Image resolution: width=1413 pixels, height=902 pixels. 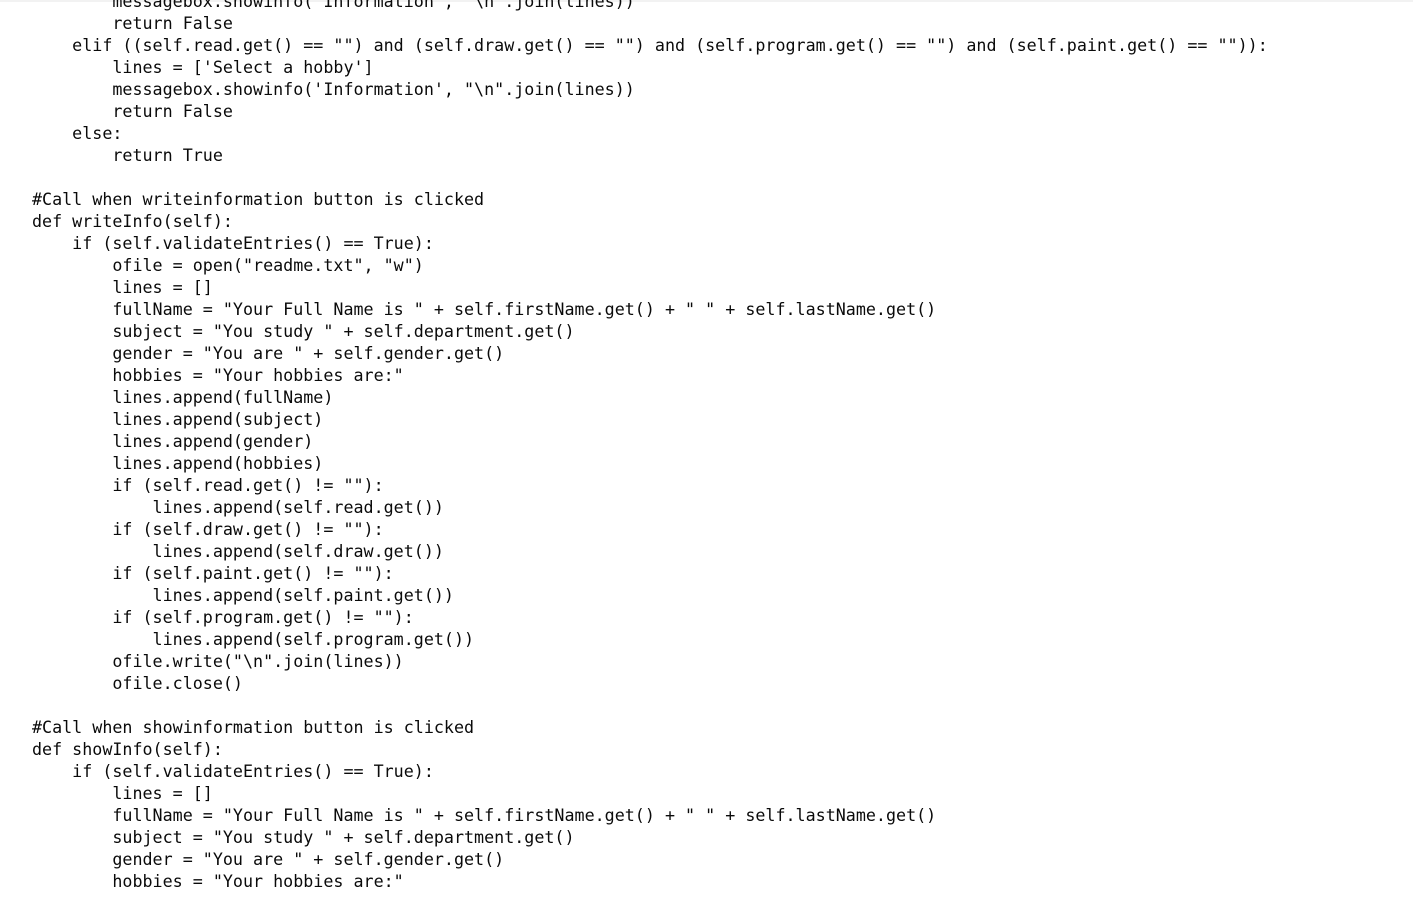 What do you see at coordinates (77, 133) in the screenshot?
I see `code-line: else:` at bounding box center [77, 133].